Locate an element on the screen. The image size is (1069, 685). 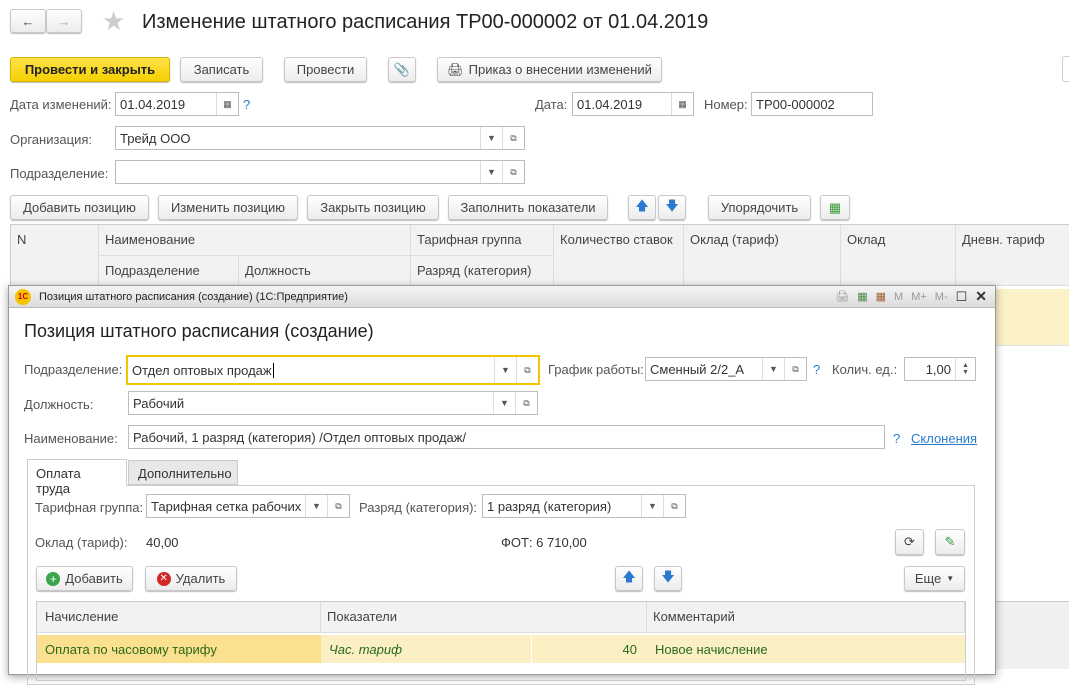
refresh-icon: ⟳ is located at coordinates (909, 541).